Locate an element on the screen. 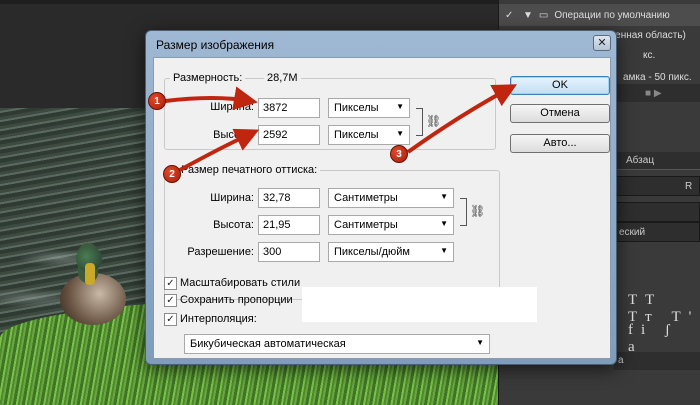 The width and height of the screenshot is (700, 405). dialog-title: Размер изображения is located at coordinates (215, 45).